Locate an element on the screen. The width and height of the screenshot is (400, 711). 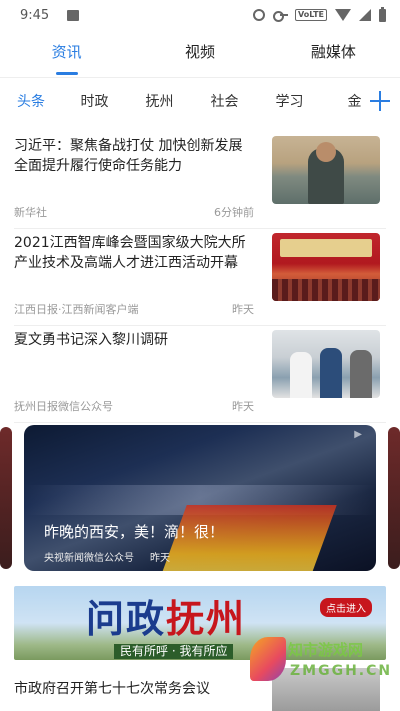
channel-study: 学习 is located at coordinates (289, 101).